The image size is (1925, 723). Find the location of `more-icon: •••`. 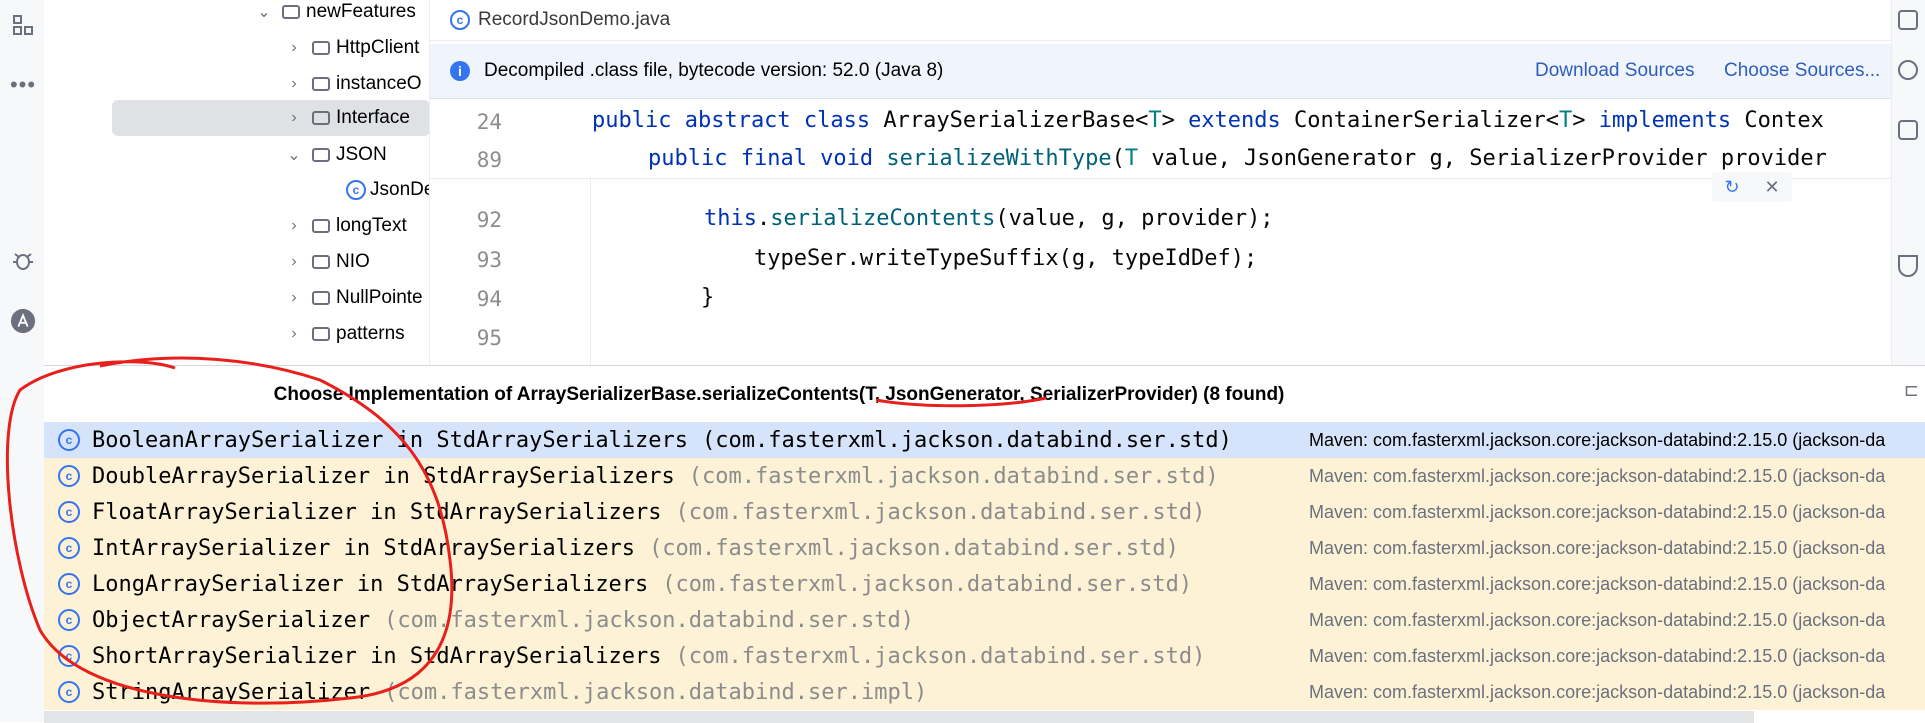

more-icon: ••• is located at coordinates (23, 85).